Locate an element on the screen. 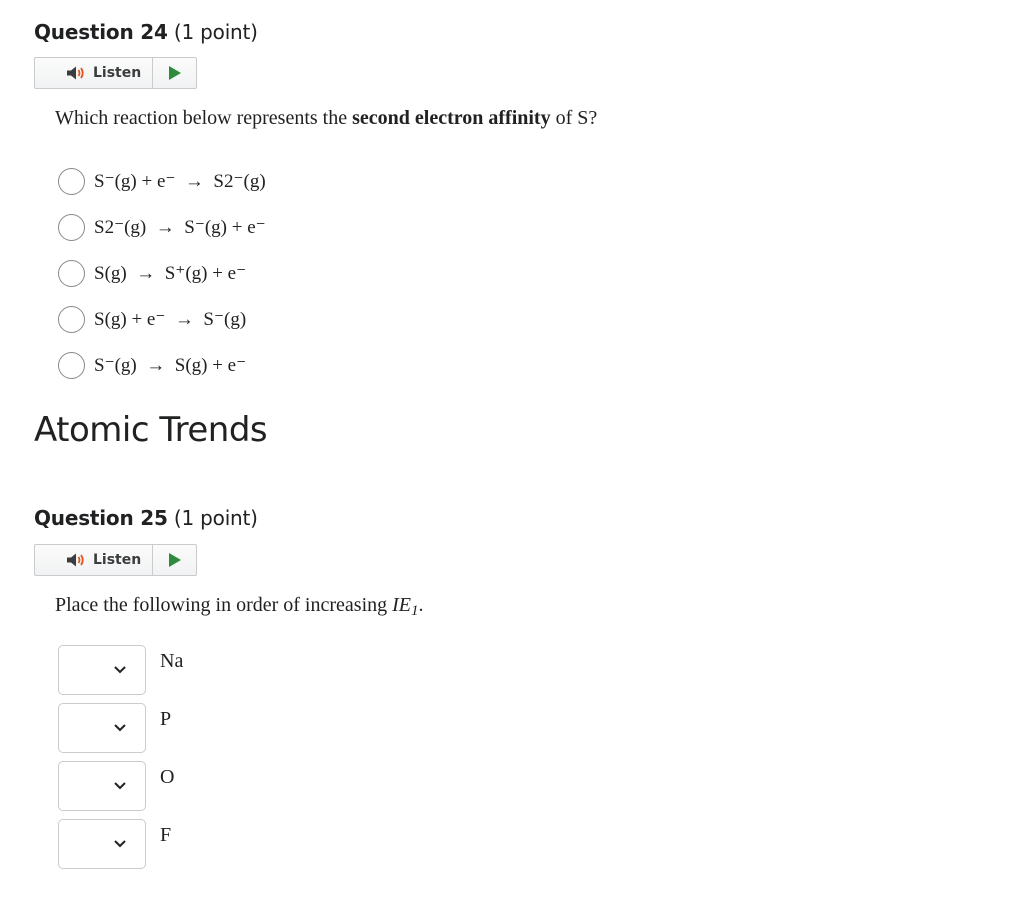 This screenshot has width=1024, height=897. answer-option-1: S⁻(g) + e⁻ → S2⁻(g) is located at coordinates (162, 181).